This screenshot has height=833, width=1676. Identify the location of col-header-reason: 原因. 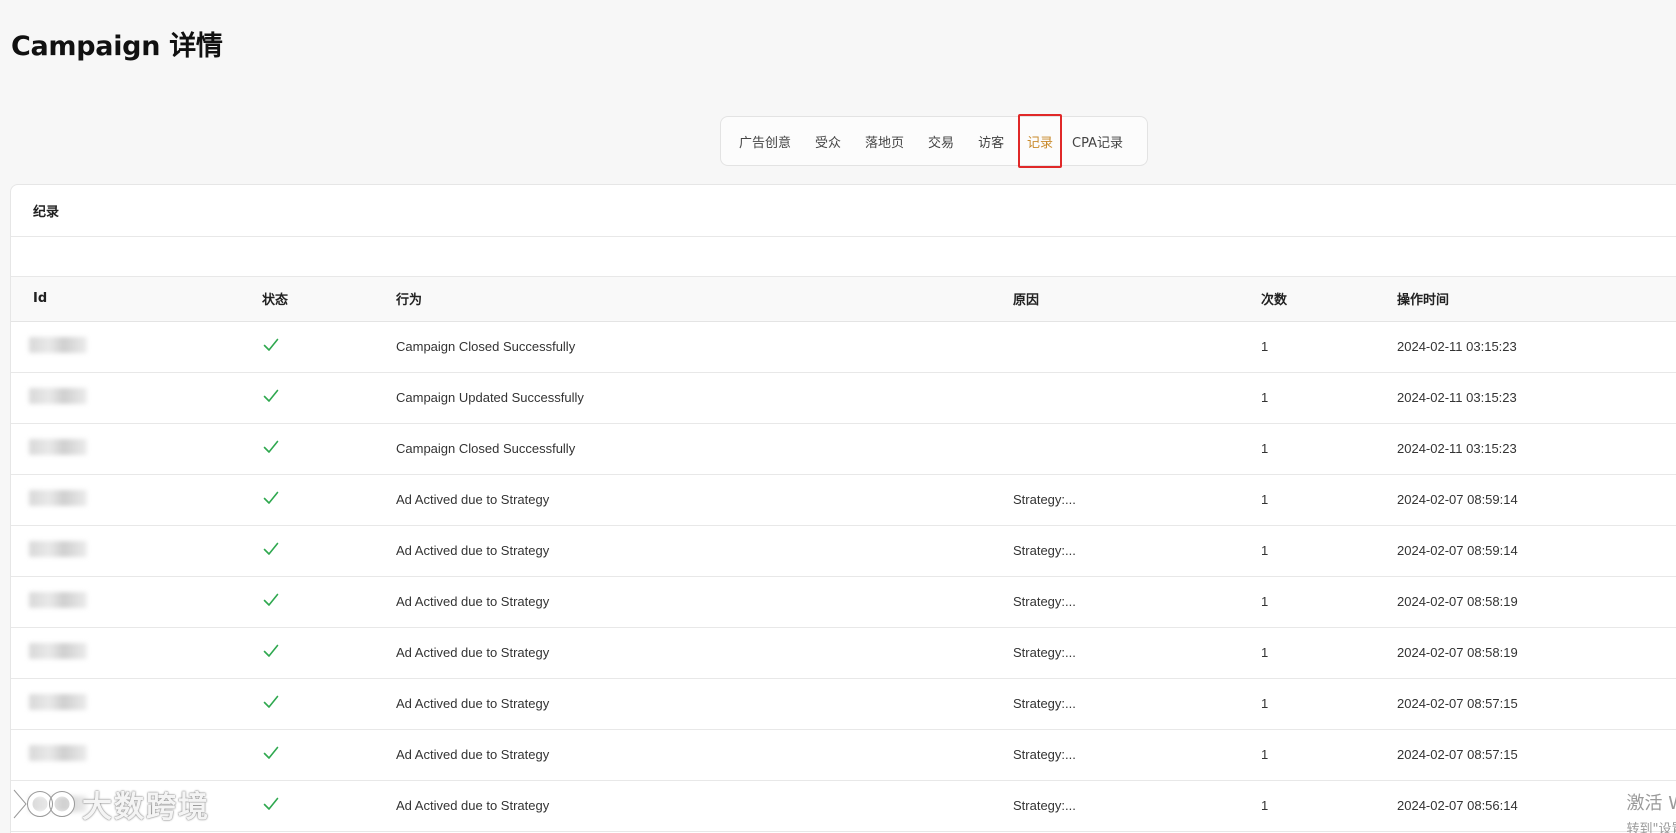
(1137, 299).